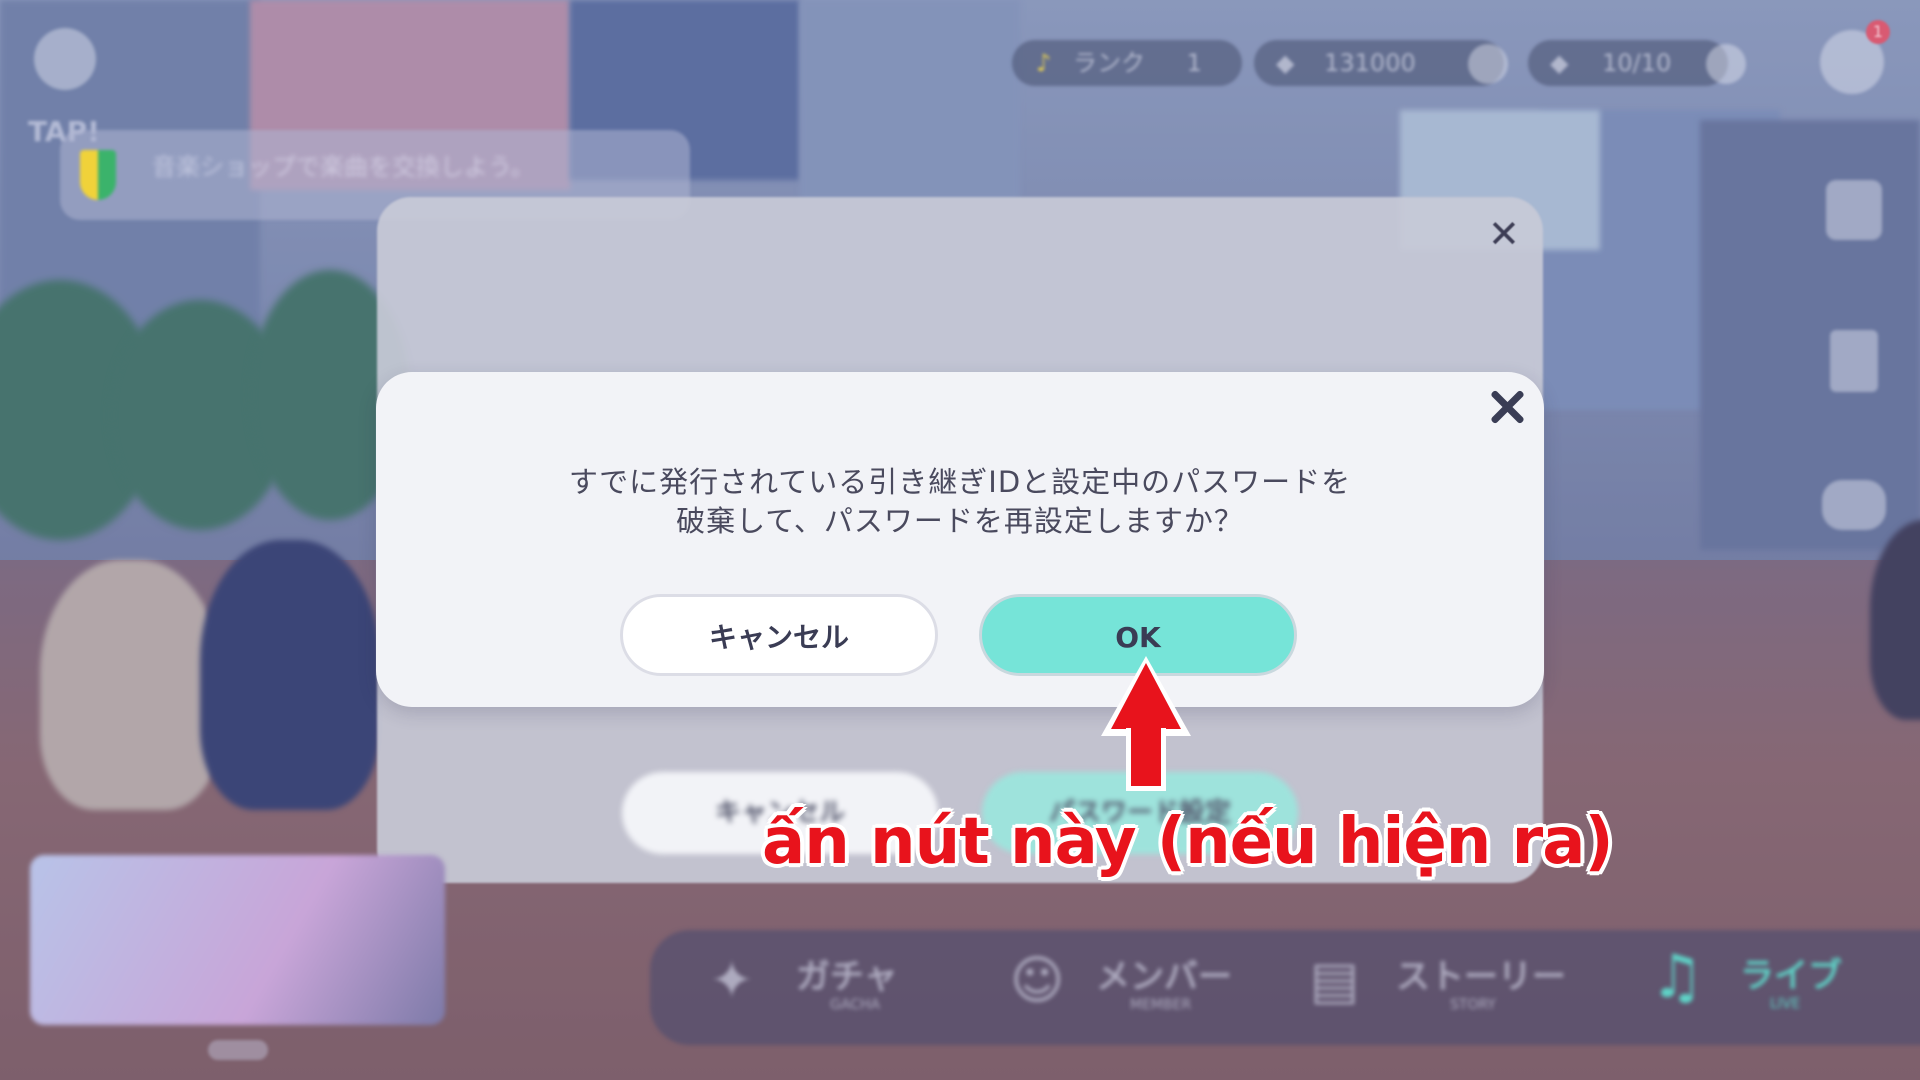  What do you see at coordinates (779, 635) in the screenshot?
I see `cancel-button: キャンセル` at bounding box center [779, 635].